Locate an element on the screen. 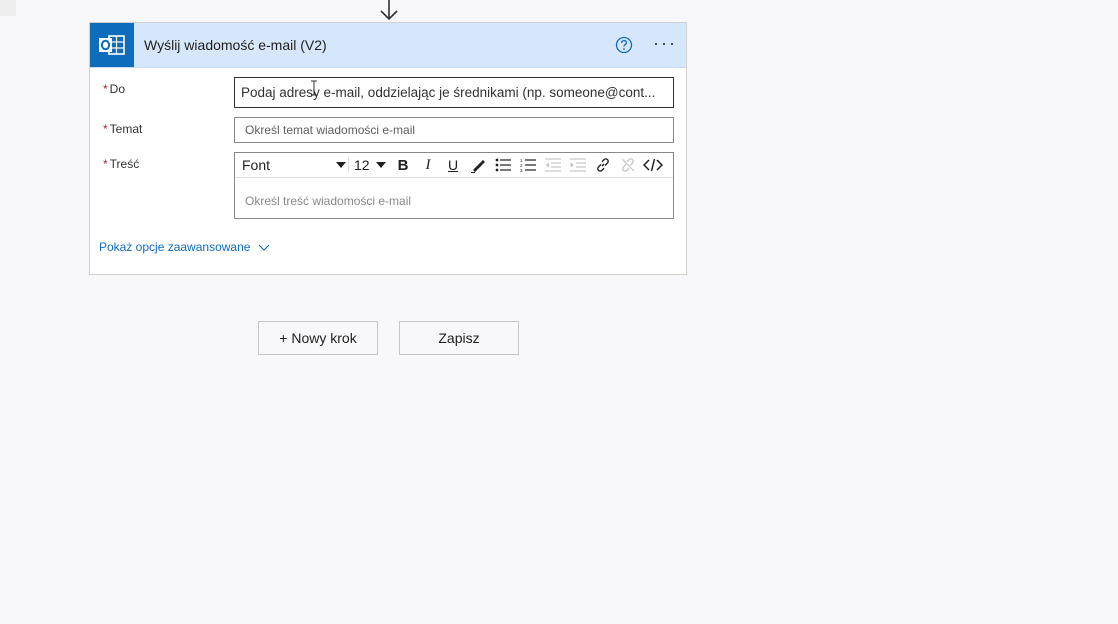 This screenshot has height=624, width=1118. editor-toolbar: Font 12 B I U 1 2 3 is located at coordinates (454, 165).